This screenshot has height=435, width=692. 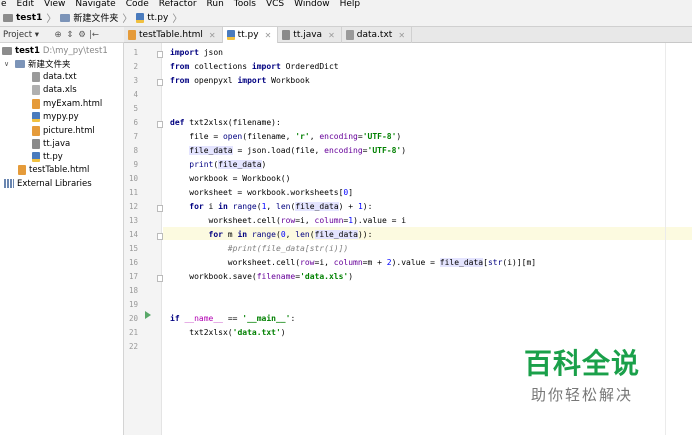 I want to click on tree-item-myexam-html: myExam.html, so click(x=67, y=103).